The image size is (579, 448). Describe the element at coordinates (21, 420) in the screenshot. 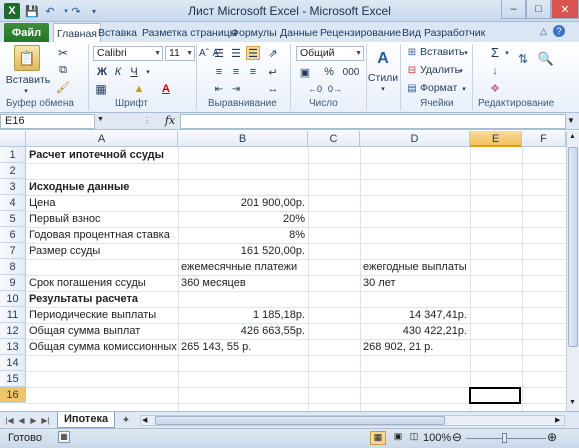

I see `prev-sheet-icon: ◀` at that location.